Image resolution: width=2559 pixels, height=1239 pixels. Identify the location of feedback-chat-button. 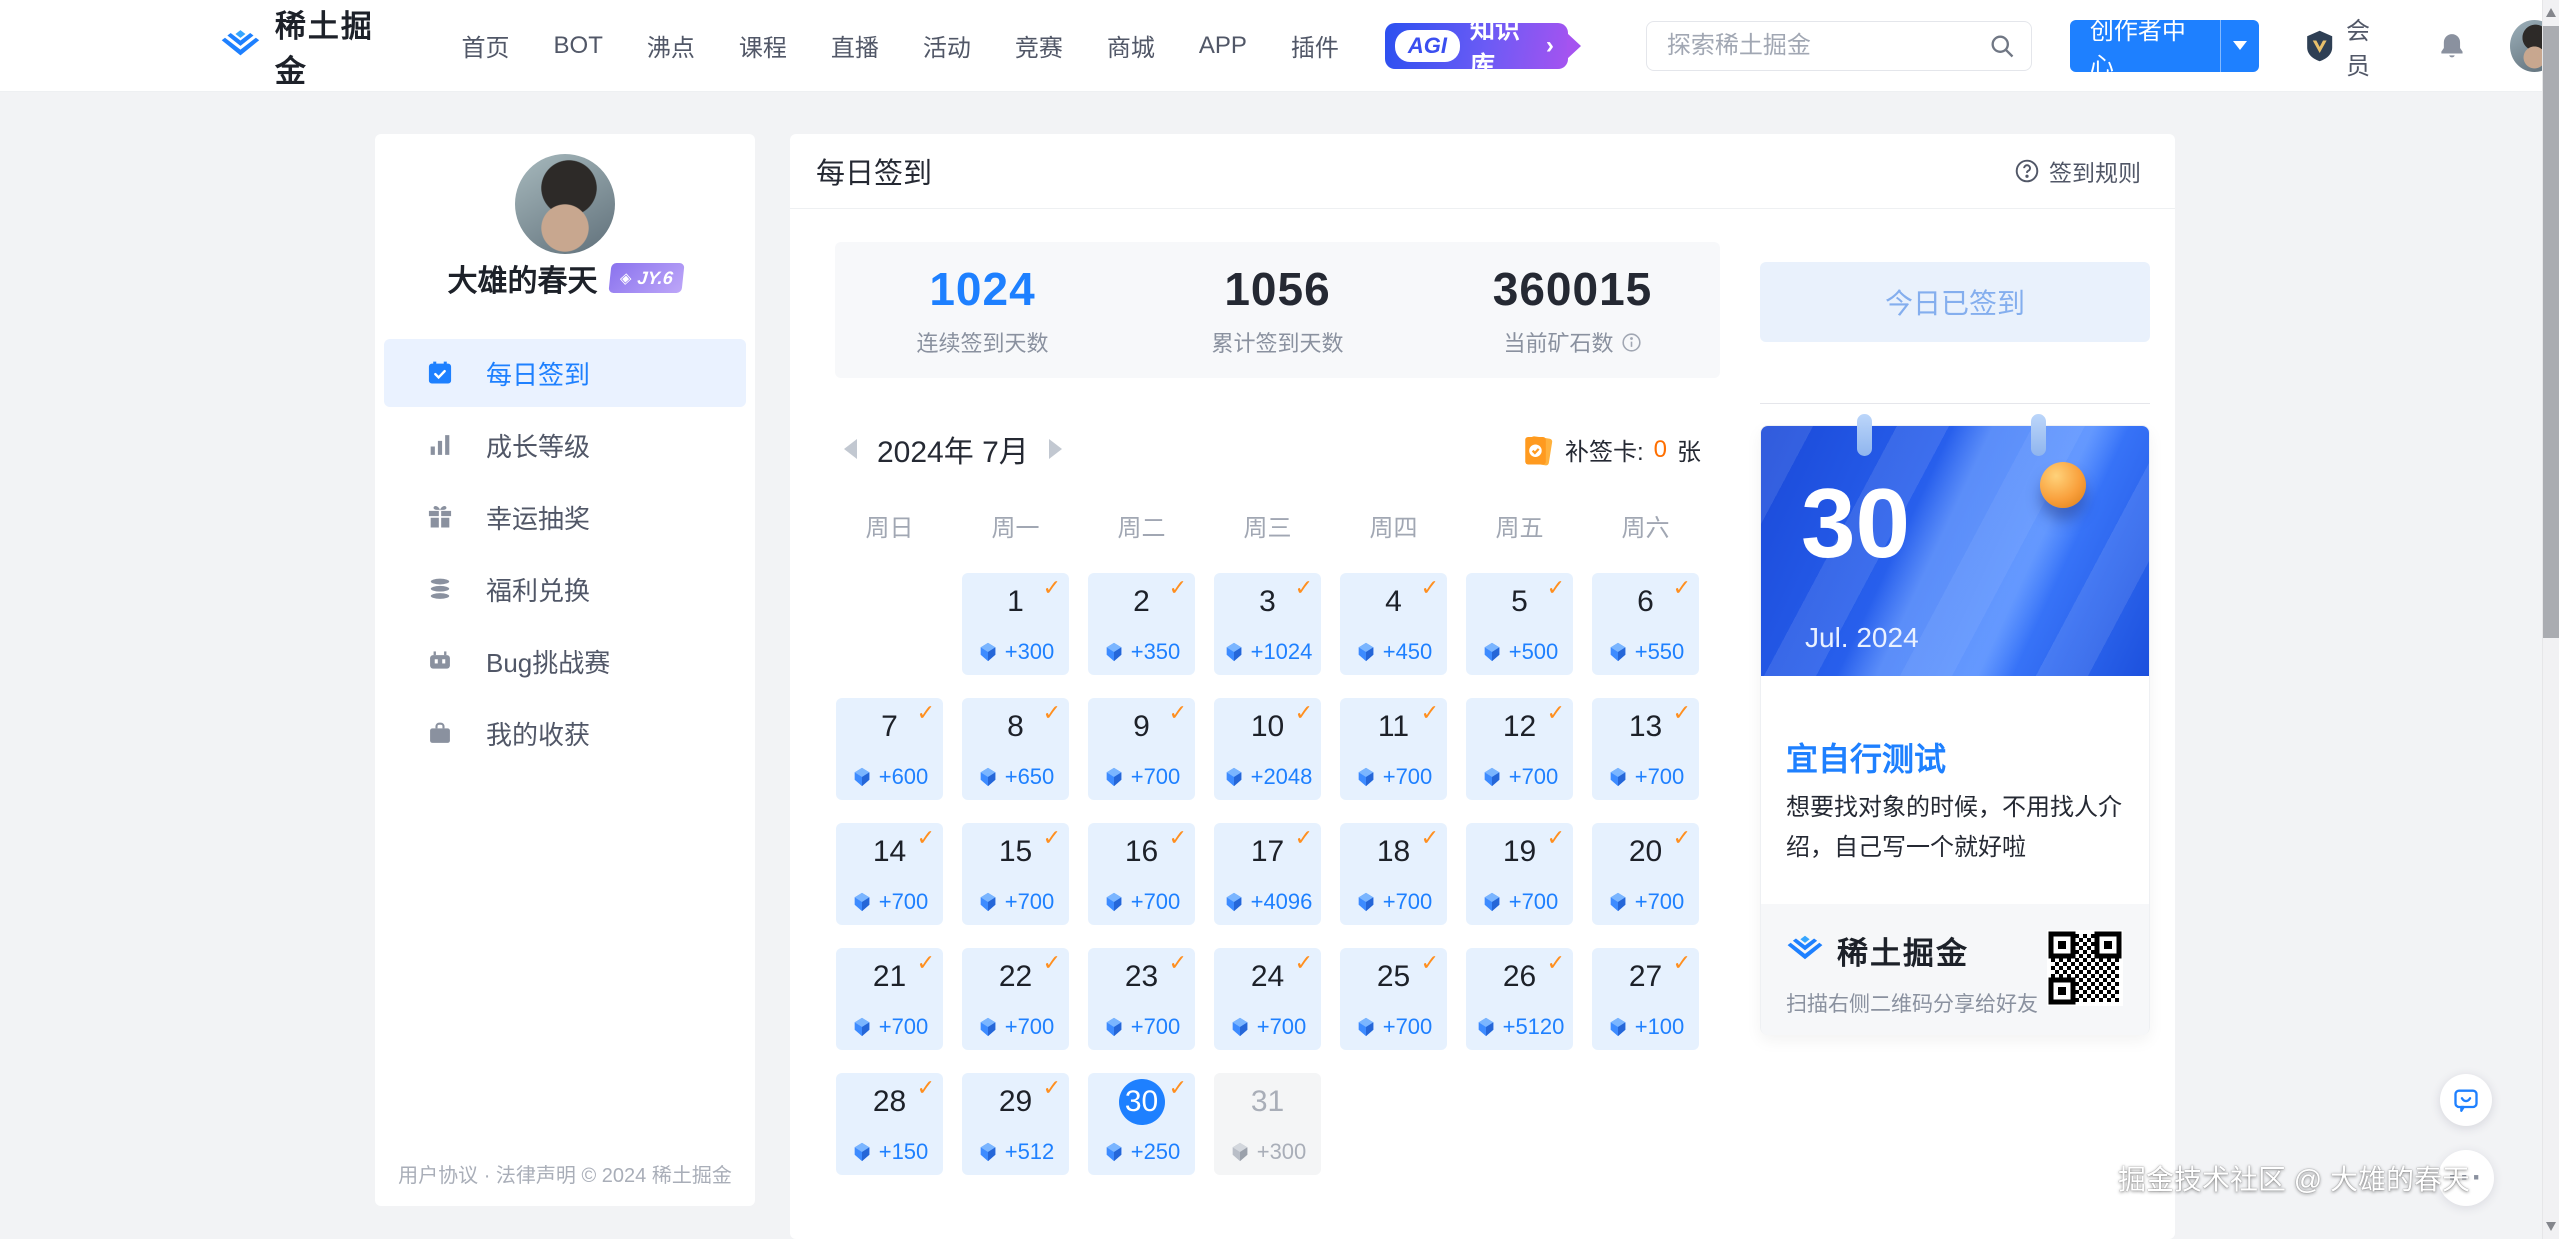
(2466, 1100).